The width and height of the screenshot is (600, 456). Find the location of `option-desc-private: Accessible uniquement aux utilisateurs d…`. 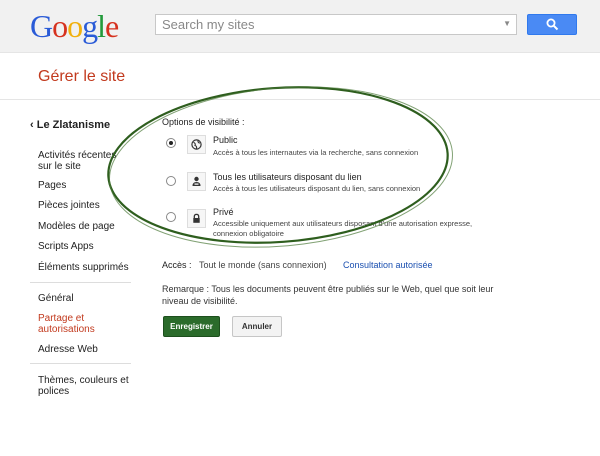

option-desc-private: Accessible uniquement aux utilisateurs d… is located at coordinates (343, 228).